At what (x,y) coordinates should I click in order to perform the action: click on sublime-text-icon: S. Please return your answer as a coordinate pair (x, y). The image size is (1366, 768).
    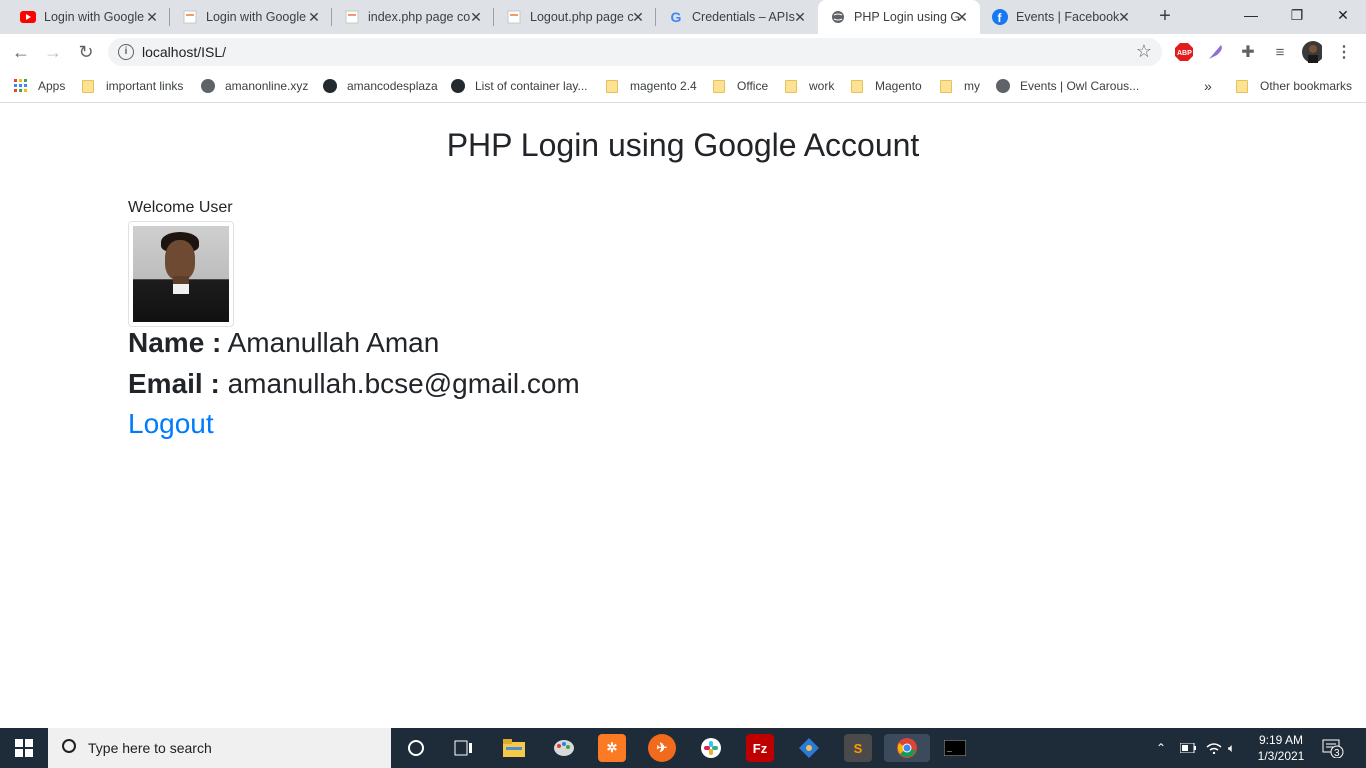
    Looking at the image, I should click on (858, 748).